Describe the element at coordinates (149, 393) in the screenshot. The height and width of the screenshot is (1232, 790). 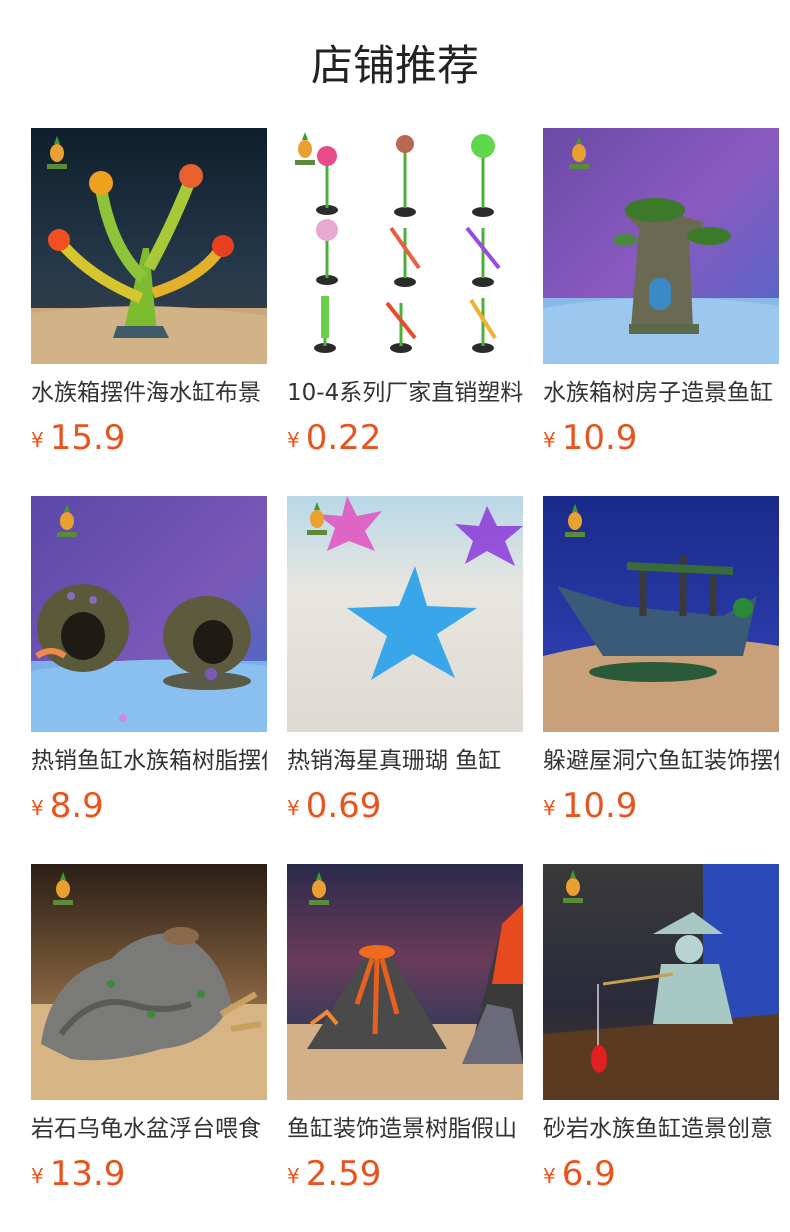
I see `product-name: 水族箱摆件海水缸布景` at that location.